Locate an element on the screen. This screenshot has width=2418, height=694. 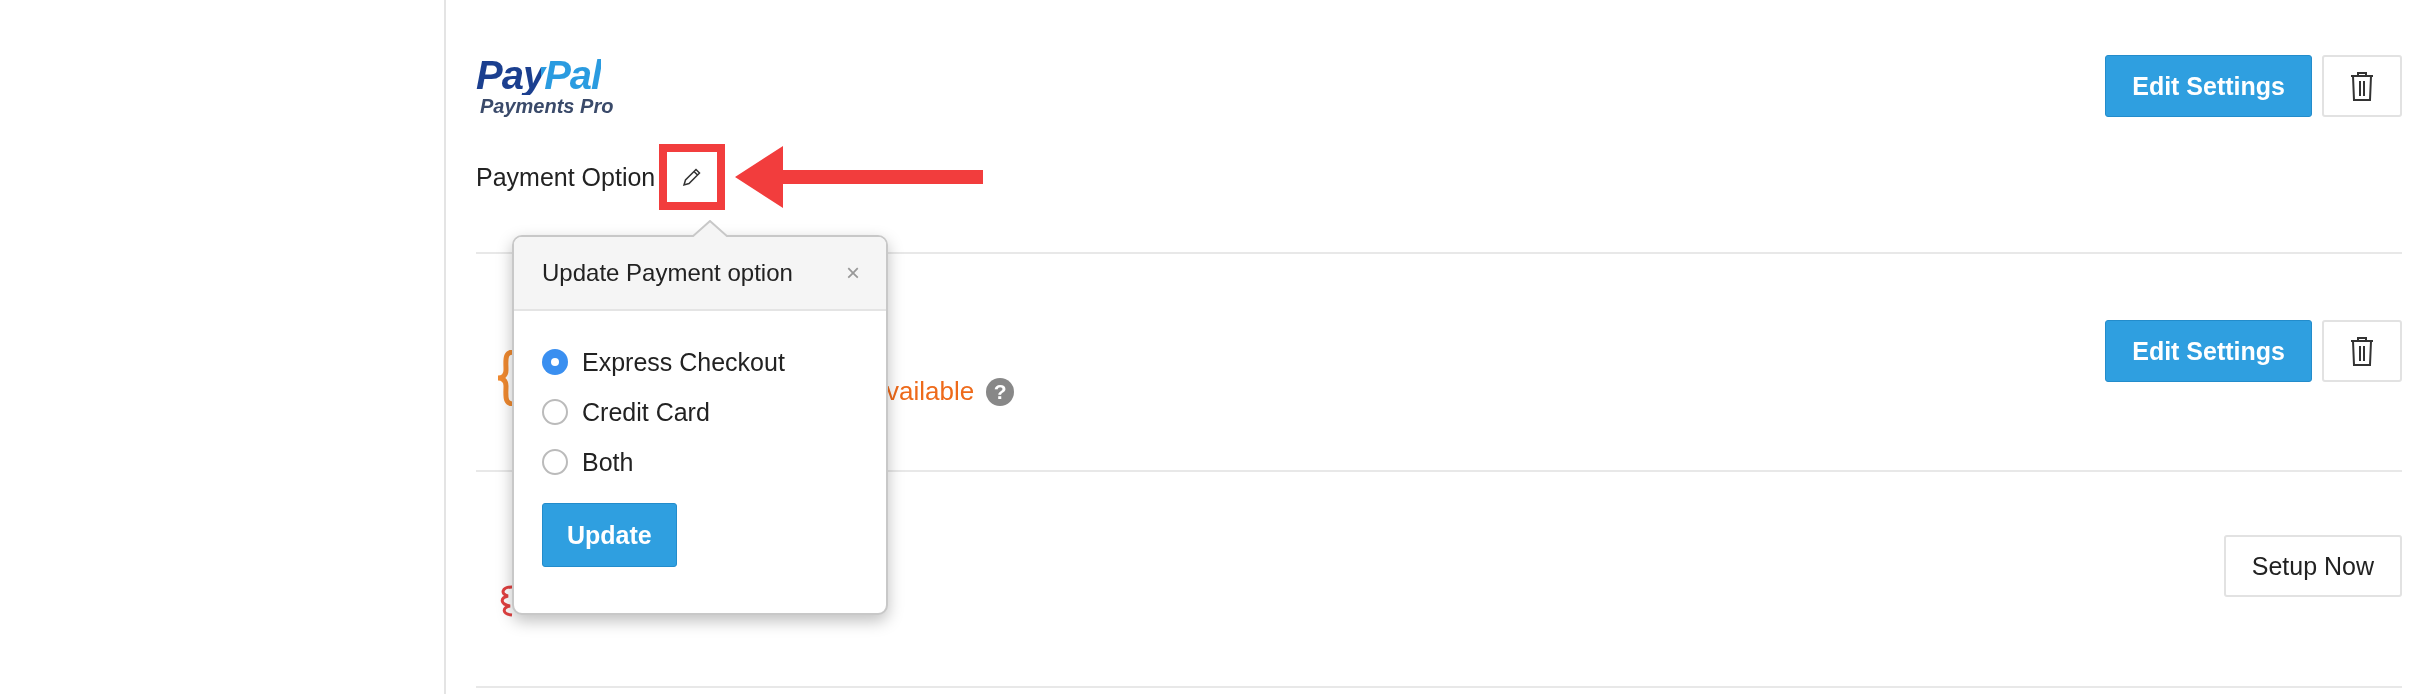
popover-title: Update Payment option is located at coordinates (667, 273).